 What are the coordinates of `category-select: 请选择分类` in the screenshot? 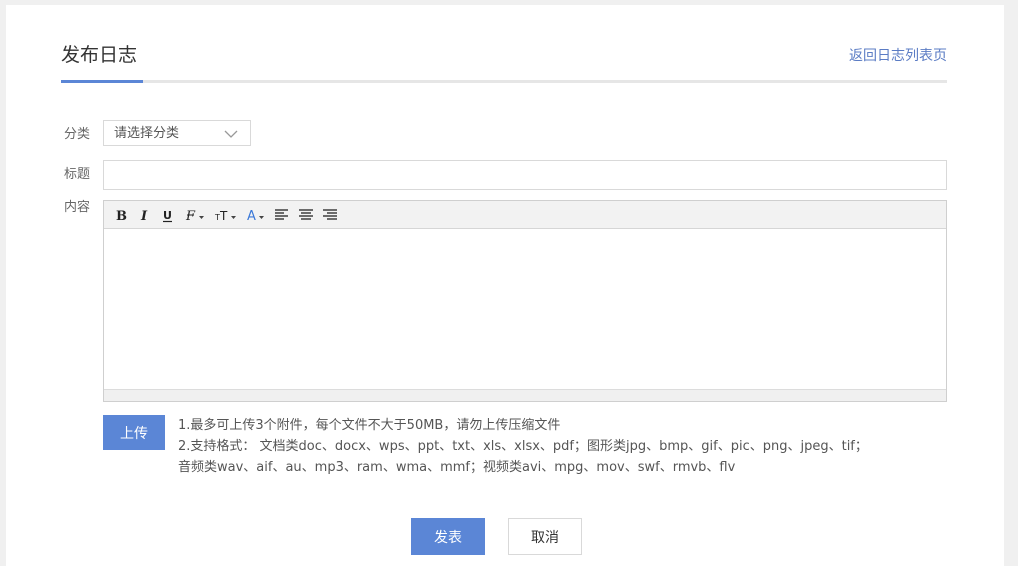 It's located at (177, 133).